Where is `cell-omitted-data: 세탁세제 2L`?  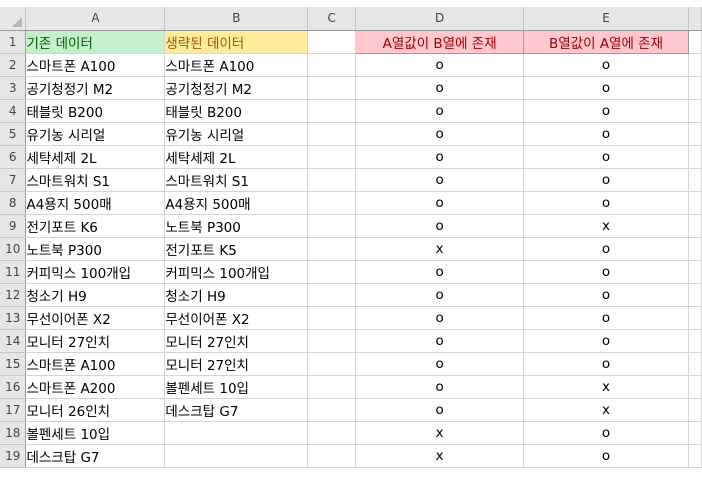
cell-omitted-data: 세탁세제 2L is located at coordinates (236, 157).